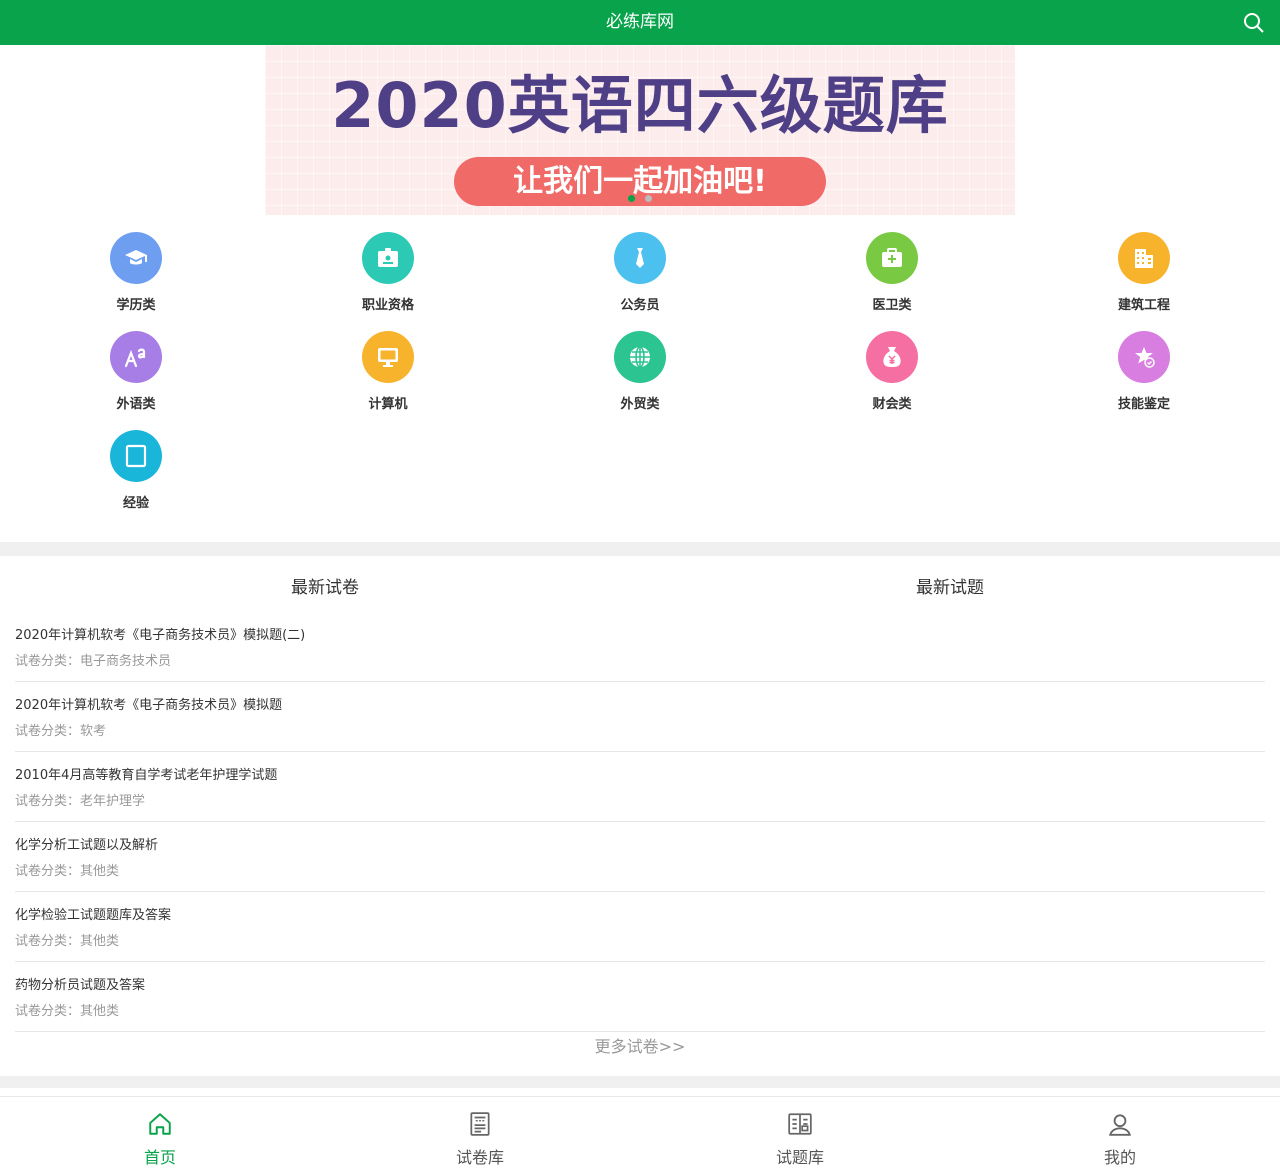 The image size is (1280, 1168). I want to click on list-item: 2020年计算机软考《电子商务技术员》模拟题(二) 试卷分类：电子商务技术员, so click(640, 647).